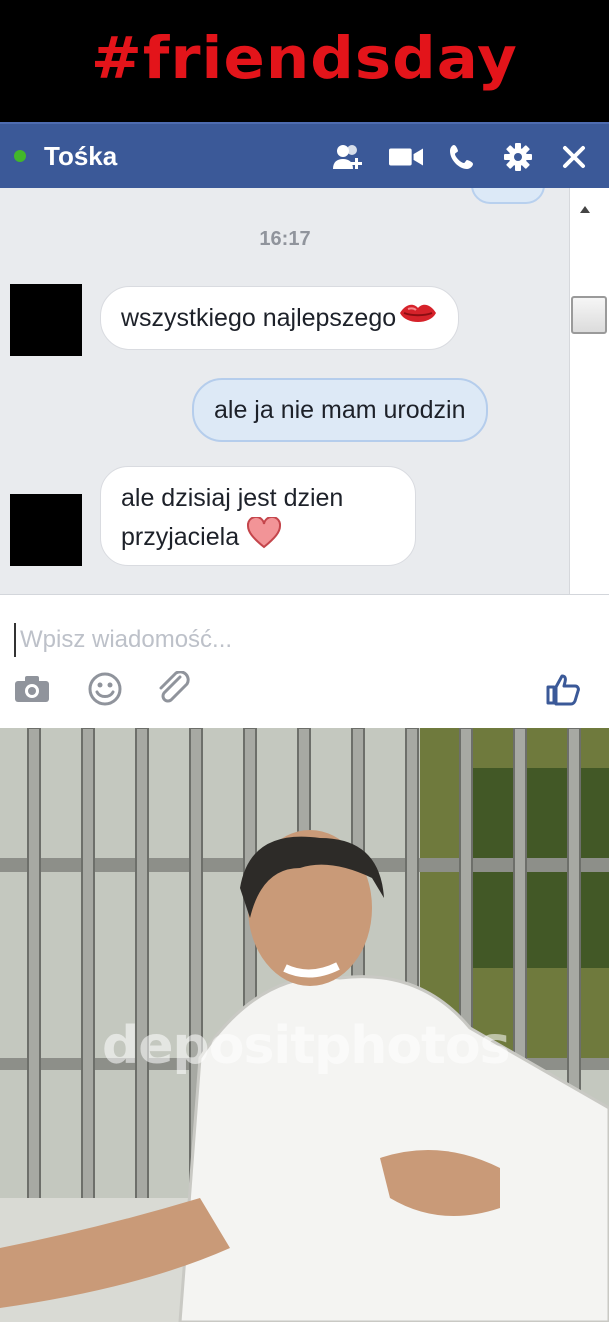 This screenshot has width=609, height=1322. I want to click on meme-banner: #friendsday, so click(304, 61).